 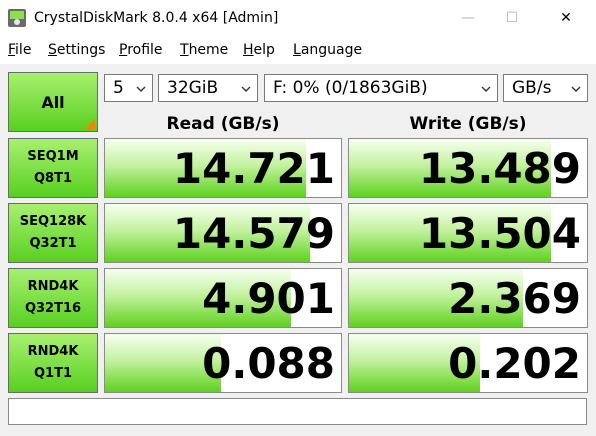 What do you see at coordinates (19, 50) in the screenshot?
I see `menu-file: File` at bounding box center [19, 50].